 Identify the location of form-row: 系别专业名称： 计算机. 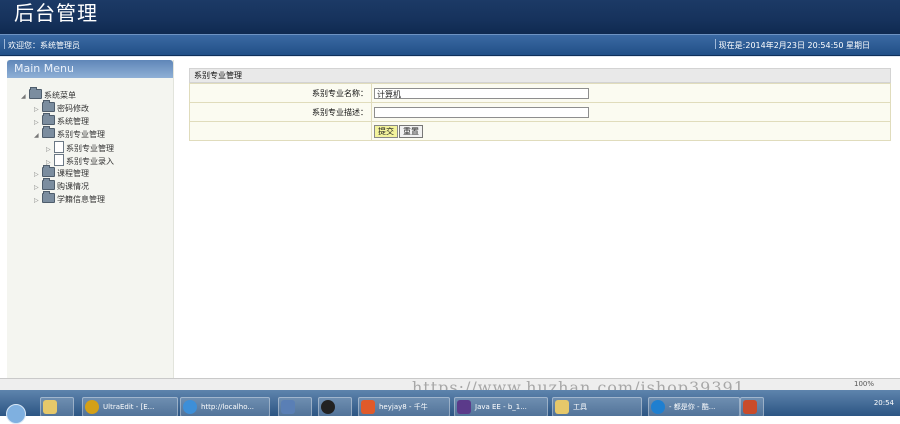
(540, 93).